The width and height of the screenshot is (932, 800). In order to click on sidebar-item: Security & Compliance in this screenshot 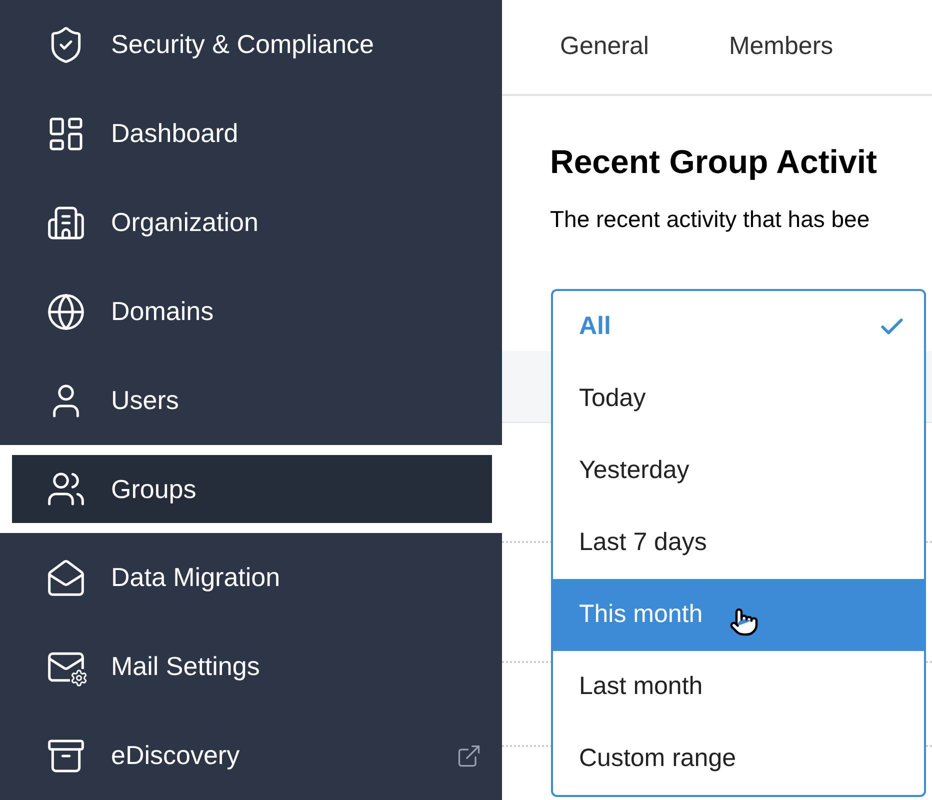, I will do `click(251, 44)`.